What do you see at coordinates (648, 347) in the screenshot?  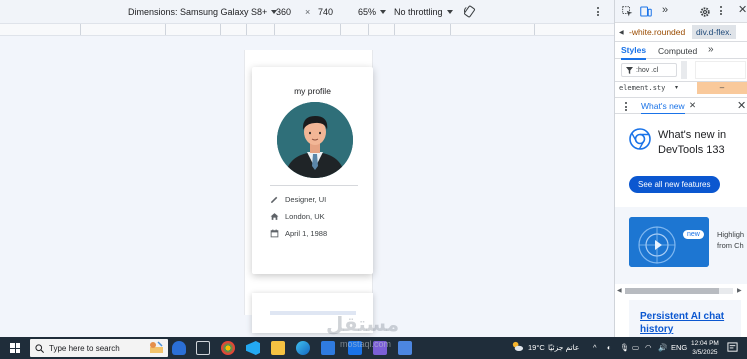 I see `wifi-icon: ◠` at bounding box center [648, 347].